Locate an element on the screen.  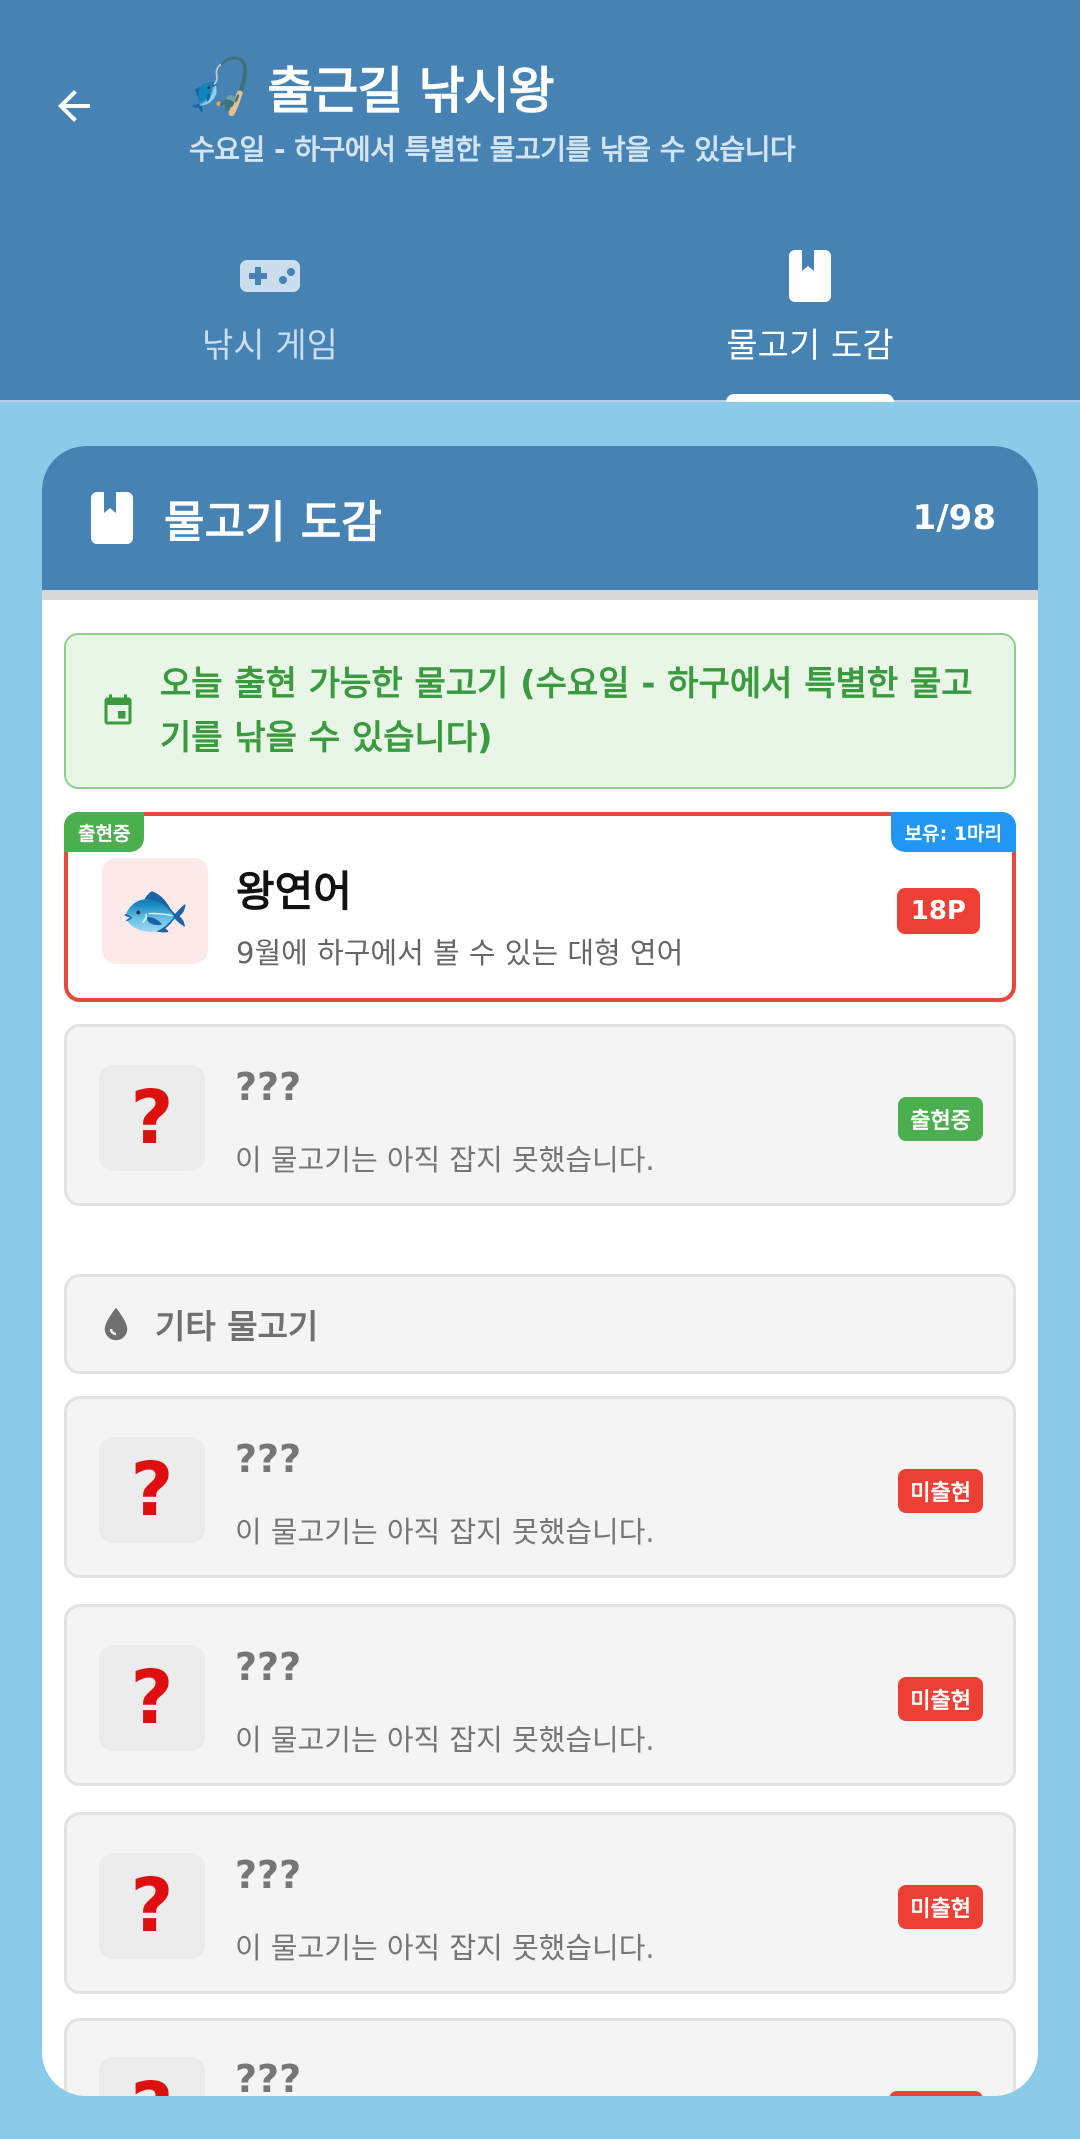
fish-card-unknown: ? ??? is located at coordinates (540, 2057).